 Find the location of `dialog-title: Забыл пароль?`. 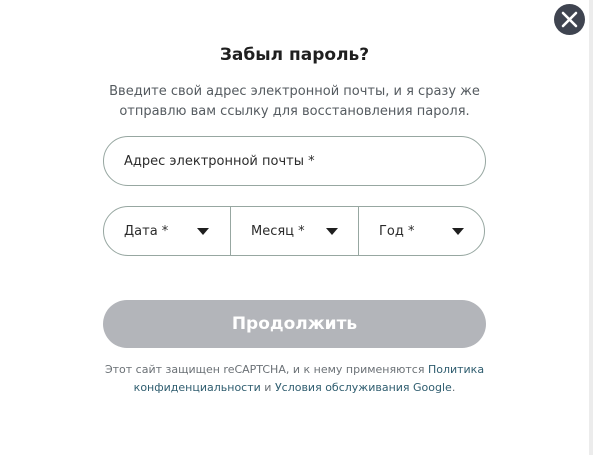

dialog-title: Забыл пароль? is located at coordinates (294, 55).